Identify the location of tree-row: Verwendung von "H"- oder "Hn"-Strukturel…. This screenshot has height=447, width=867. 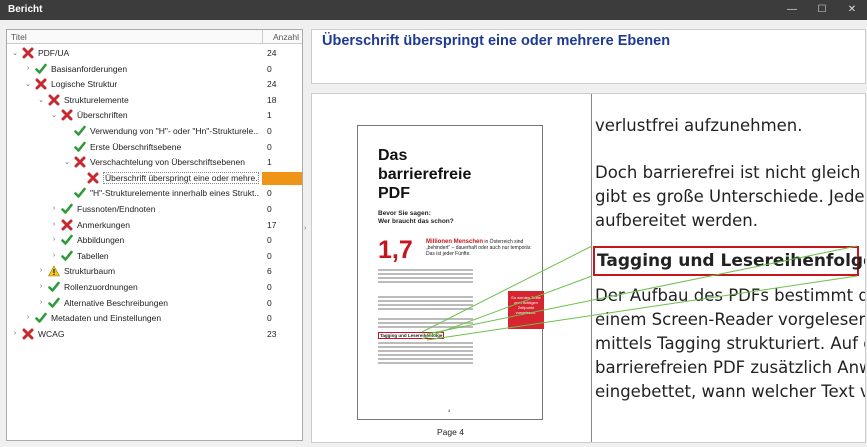
(154, 132).